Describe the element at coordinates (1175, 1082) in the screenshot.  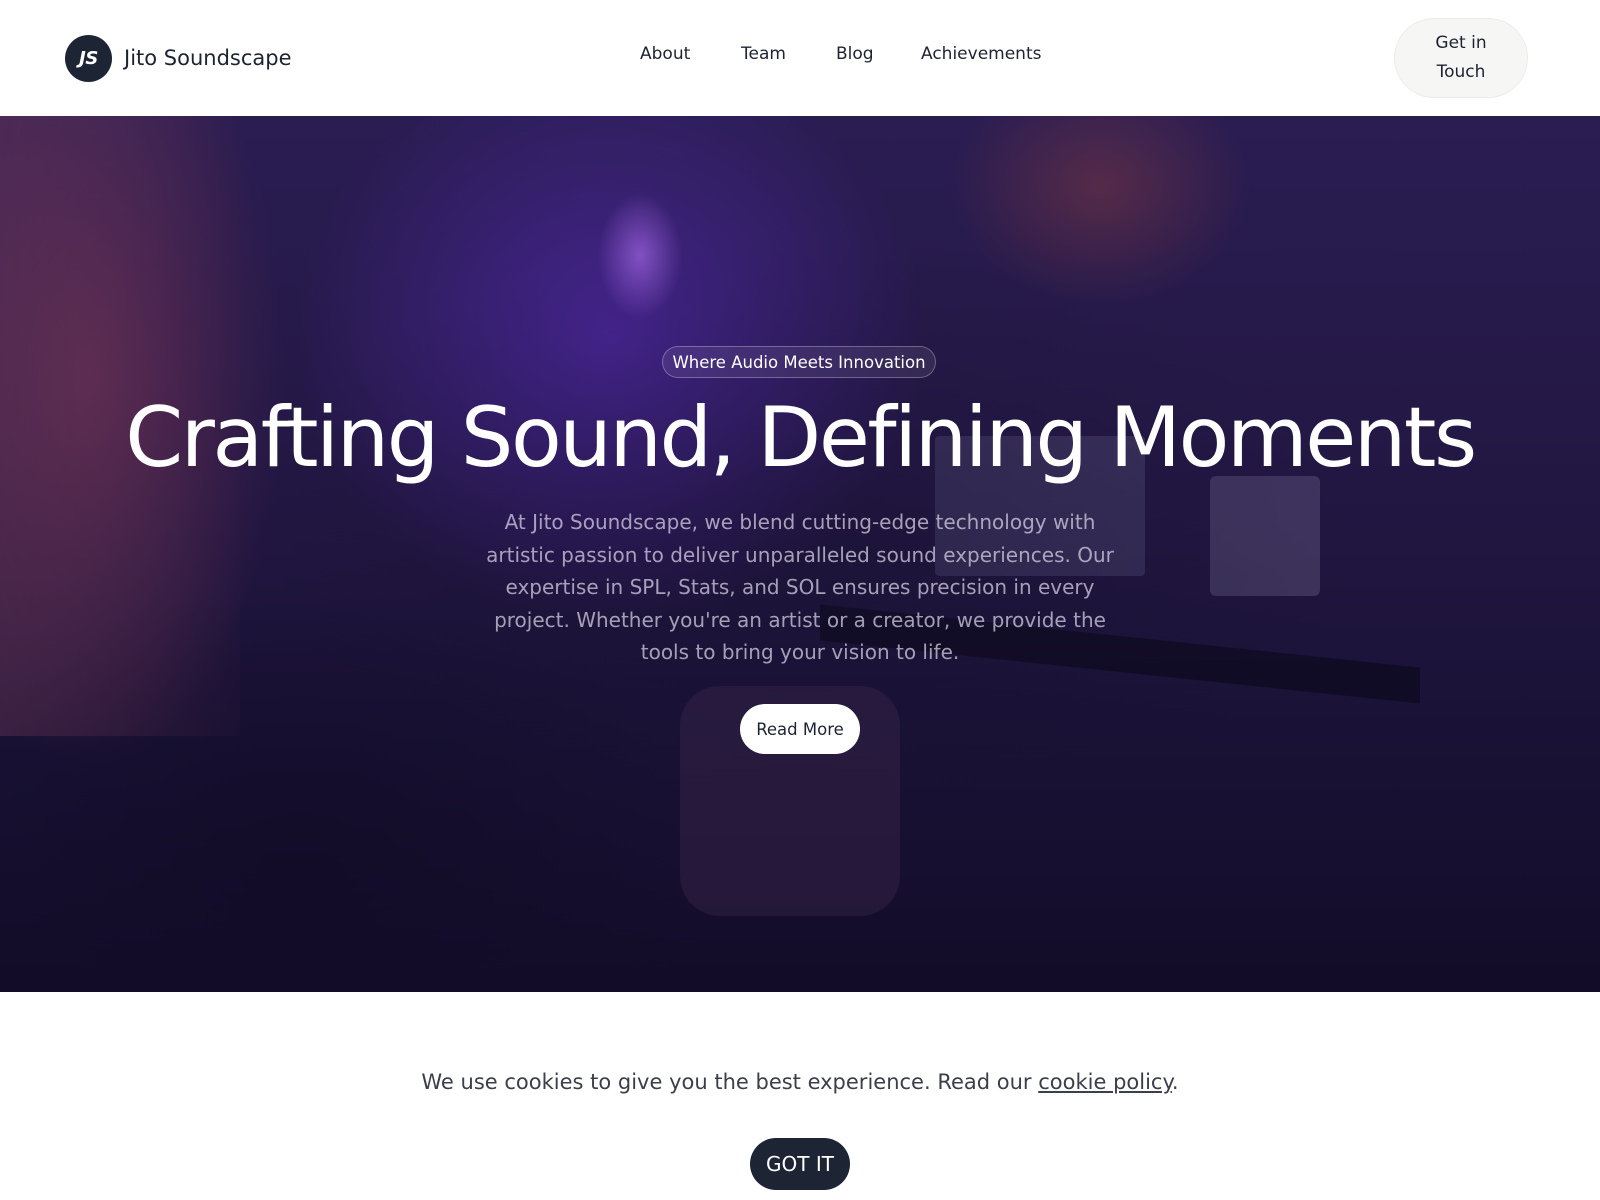
I see `cookie-text-end: .` at that location.